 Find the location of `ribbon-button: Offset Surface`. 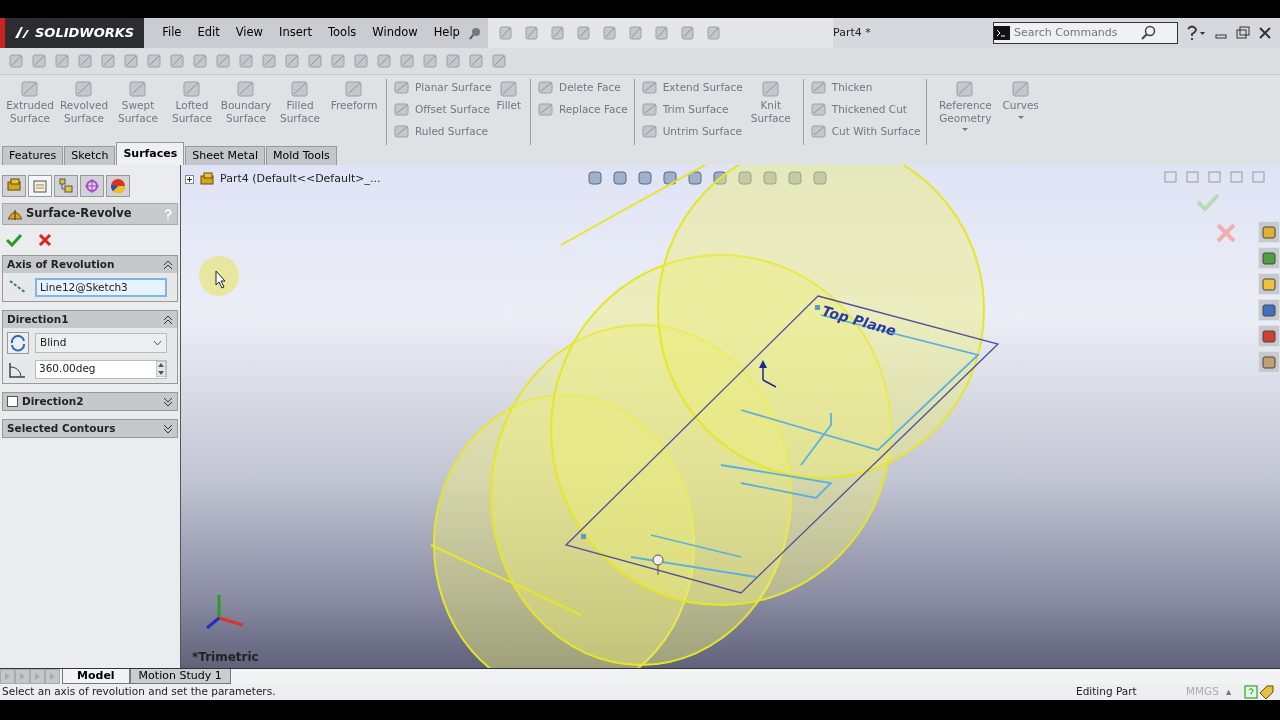

ribbon-button: Offset Surface is located at coordinates (442, 109).